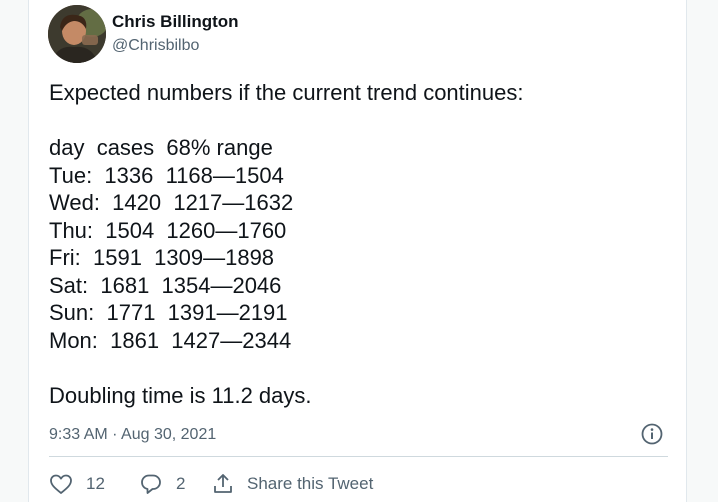  Describe the element at coordinates (310, 483) in the screenshot. I see `share-label: Share this Tweet` at that location.